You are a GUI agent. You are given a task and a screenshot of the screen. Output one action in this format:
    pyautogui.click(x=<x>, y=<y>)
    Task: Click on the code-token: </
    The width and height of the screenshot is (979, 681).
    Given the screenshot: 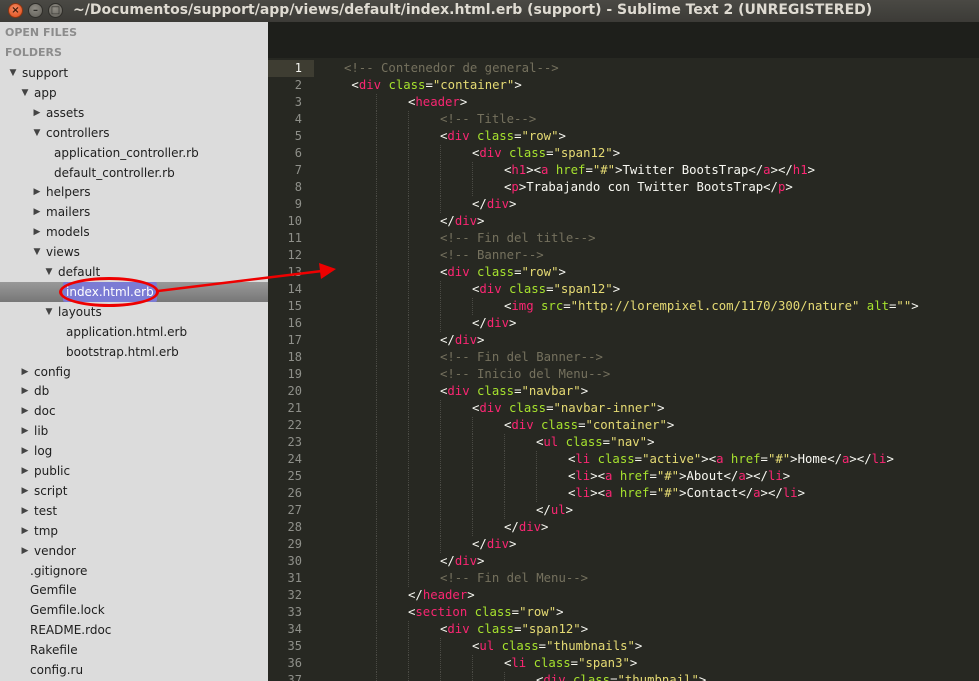 What is the action you would take?
    pyautogui.click(x=415, y=595)
    